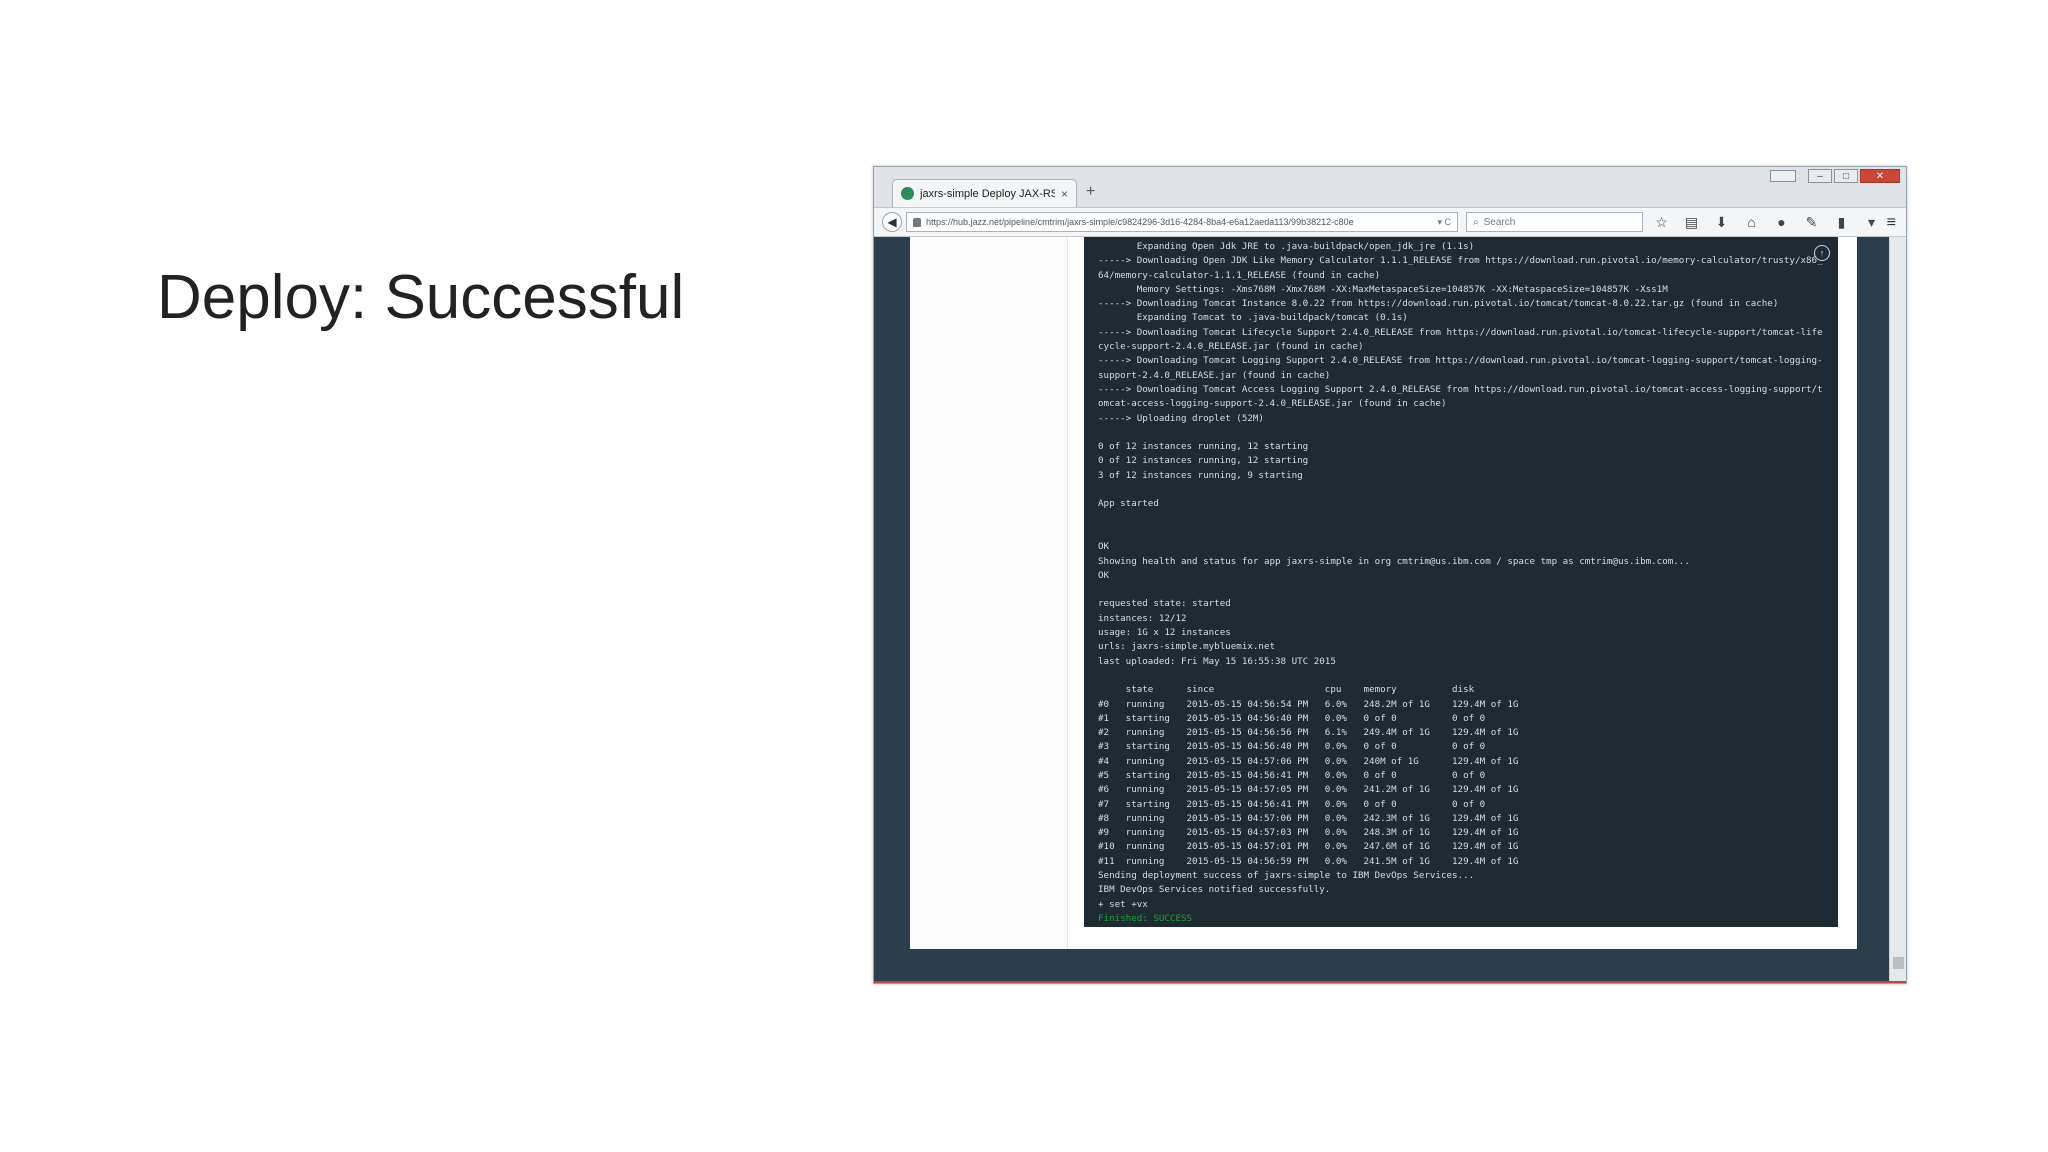  What do you see at coordinates (1822, 253) in the screenshot?
I see `scroll-to-top-icon: ↑` at bounding box center [1822, 253].